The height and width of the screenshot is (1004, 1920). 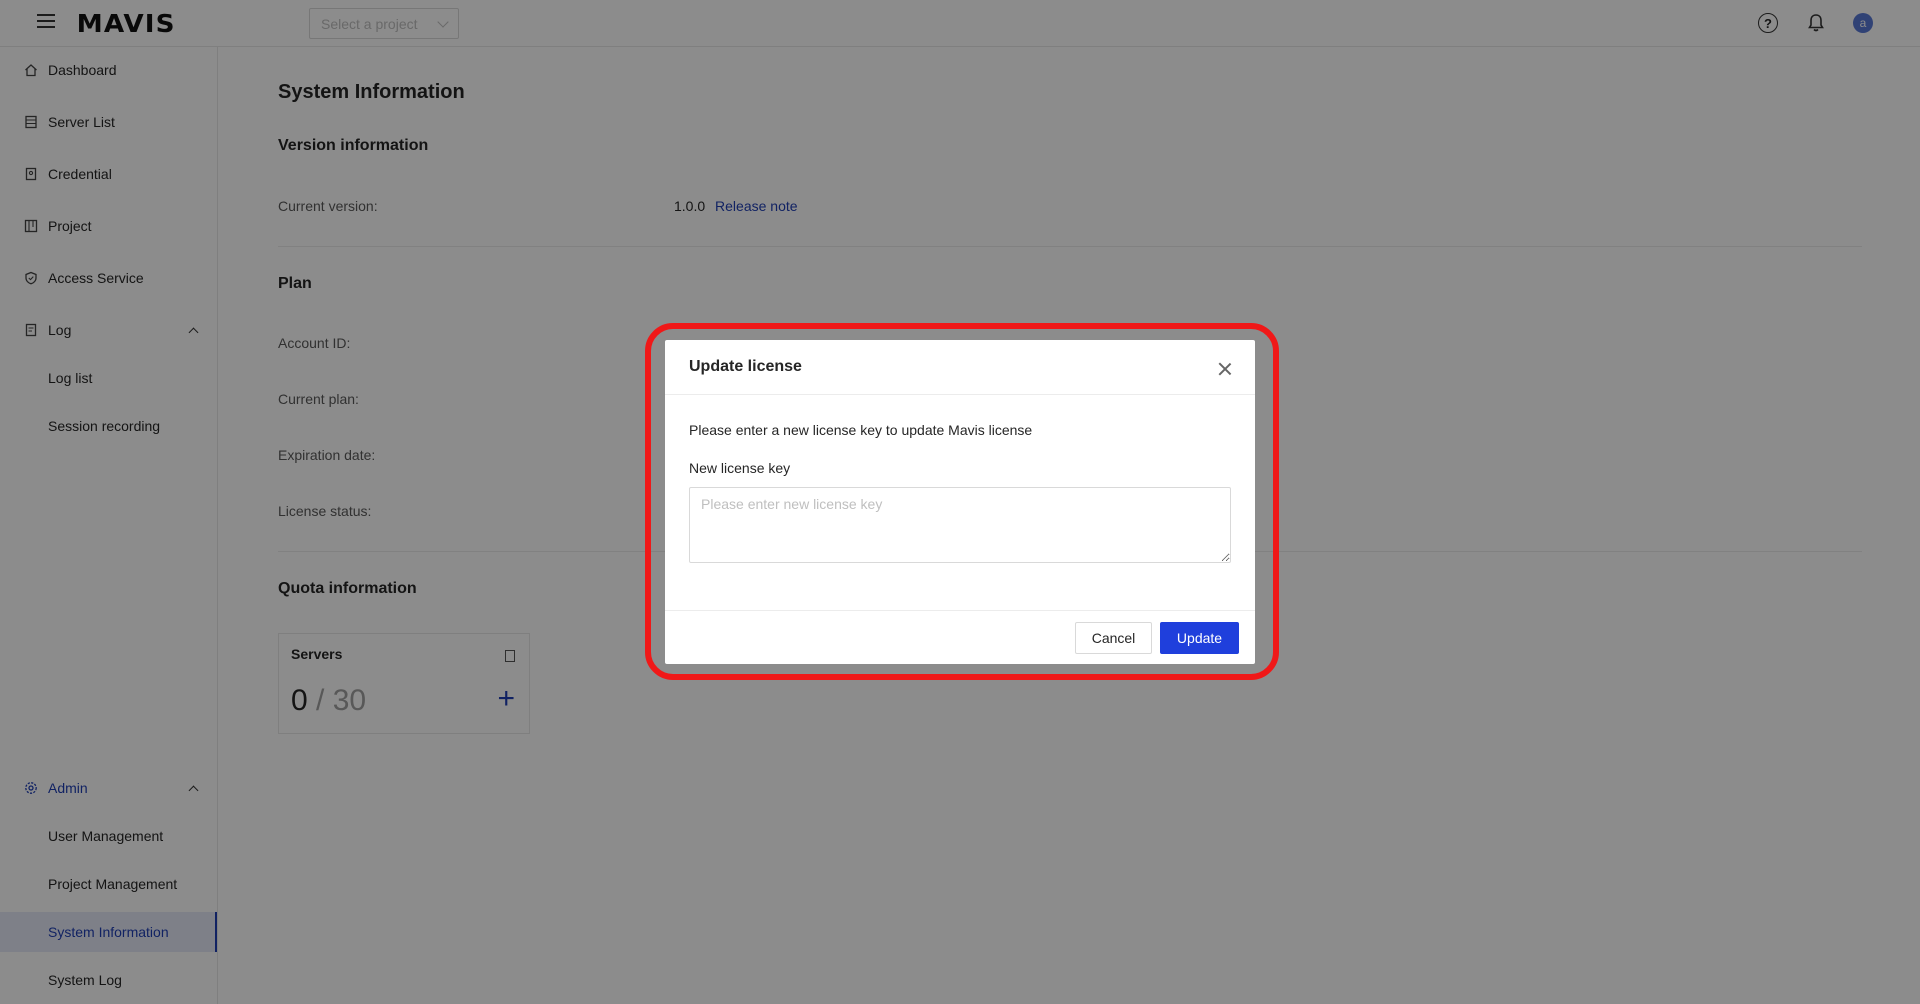 I want to click on license-key-input, so click(x=960, y=525).